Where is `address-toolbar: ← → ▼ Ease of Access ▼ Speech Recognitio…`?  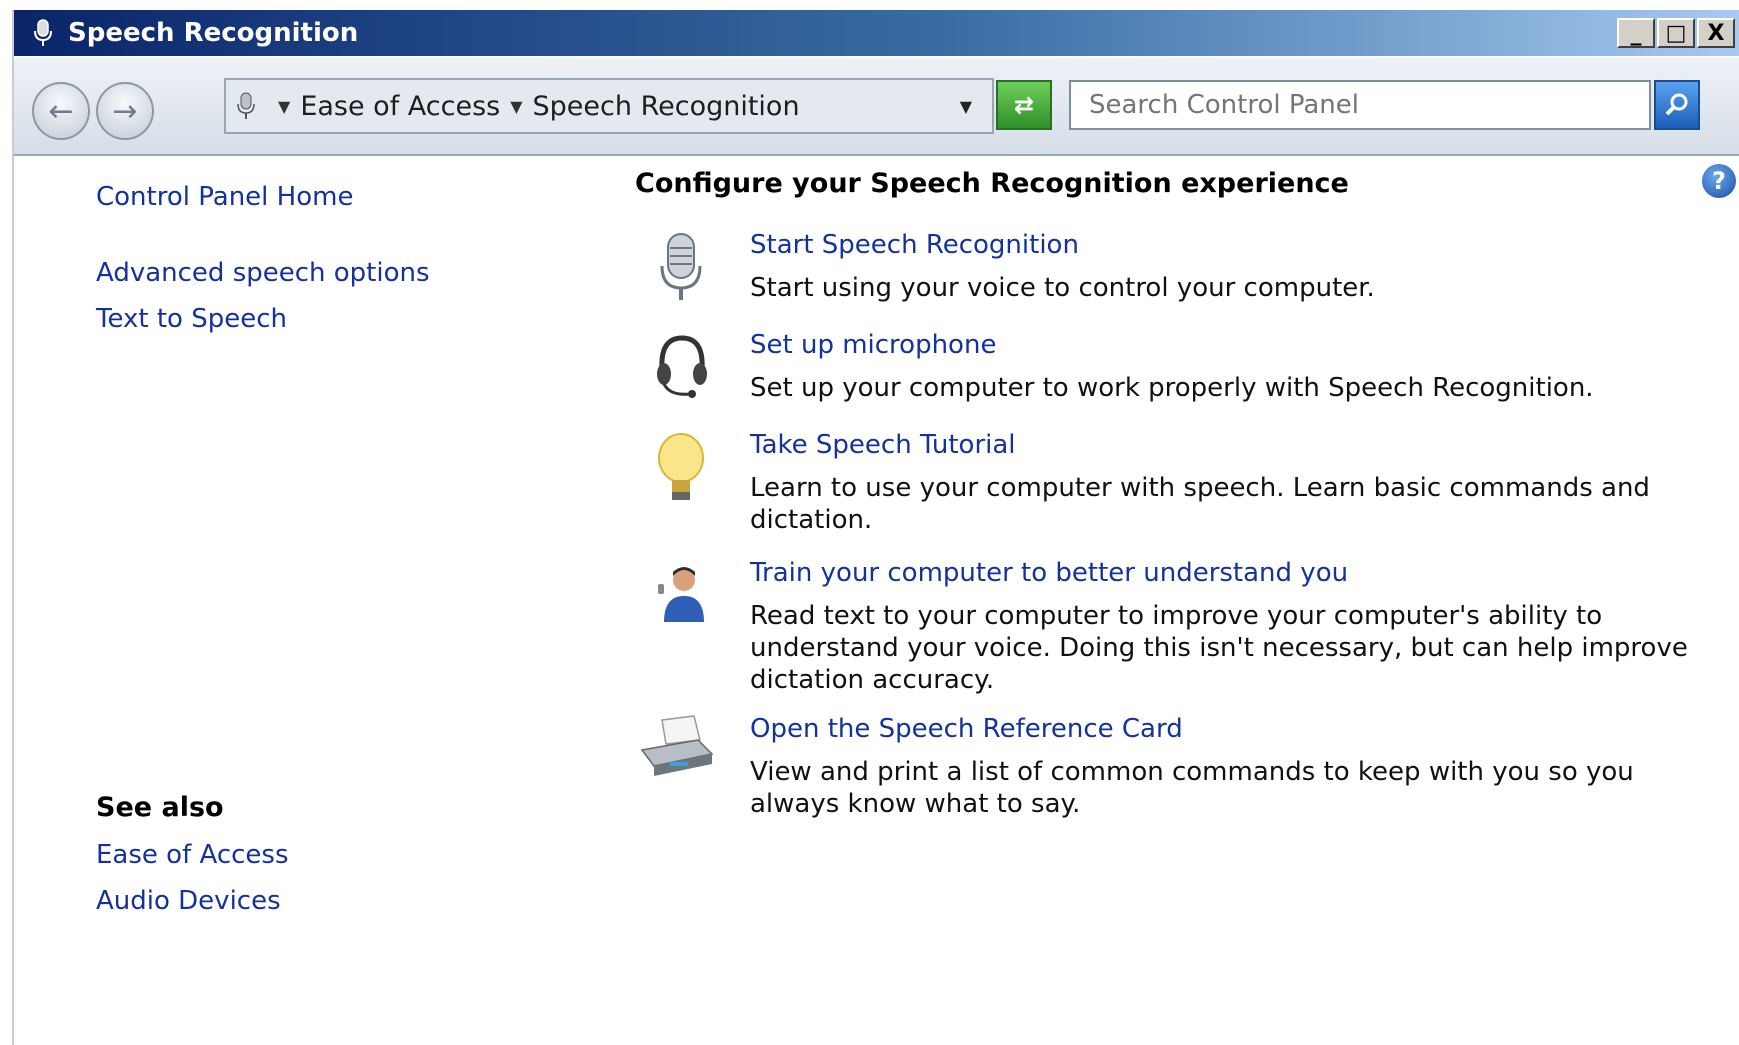
address-toolbar: ← → ▼ Ease of Access ▼ Speech Recognitio… is located at coordinates (876, 107).